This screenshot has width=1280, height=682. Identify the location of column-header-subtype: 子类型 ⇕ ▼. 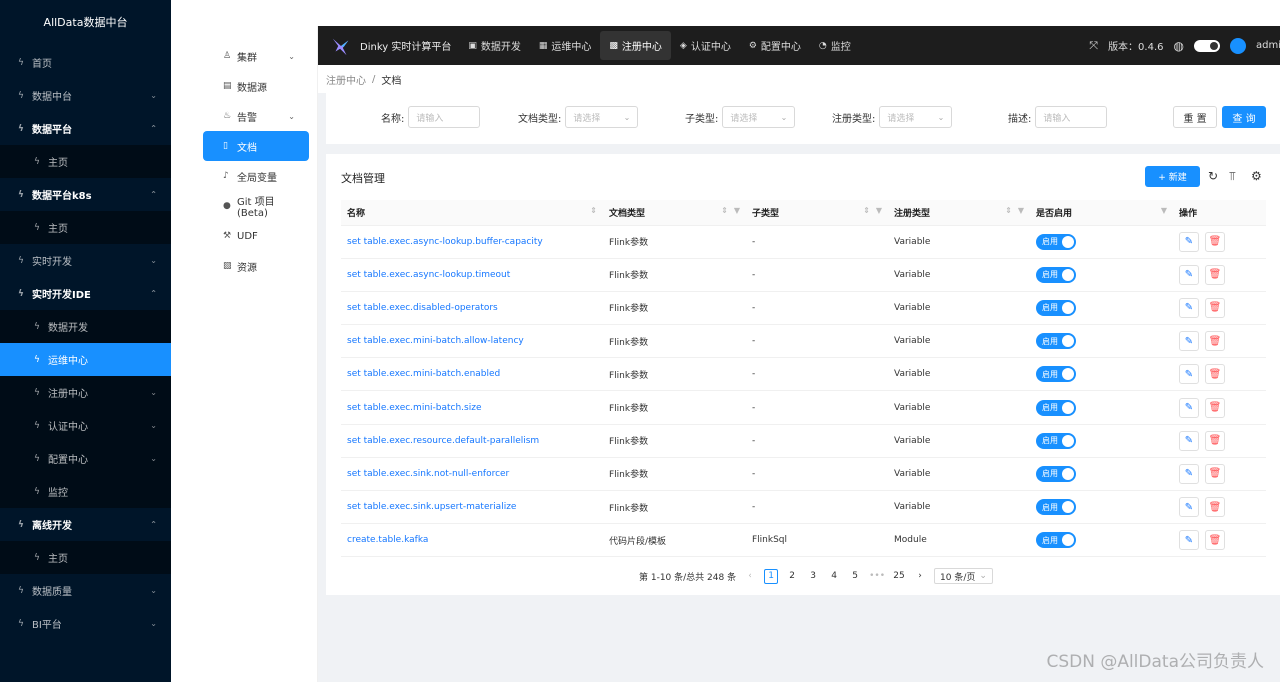
(817, 213).